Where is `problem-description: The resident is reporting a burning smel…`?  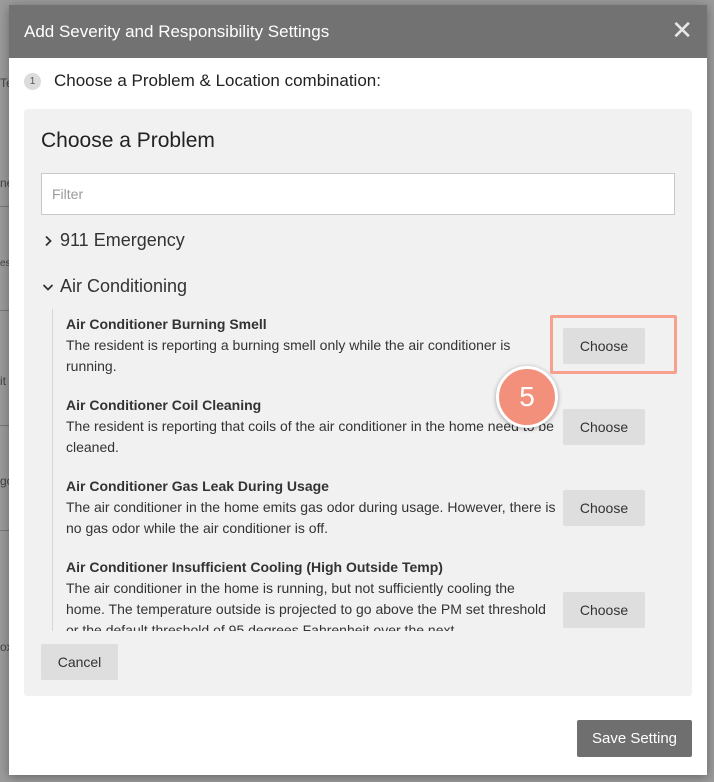
problem-description: The resident is reporting a burning smel… is located at coordinates (288, 355).